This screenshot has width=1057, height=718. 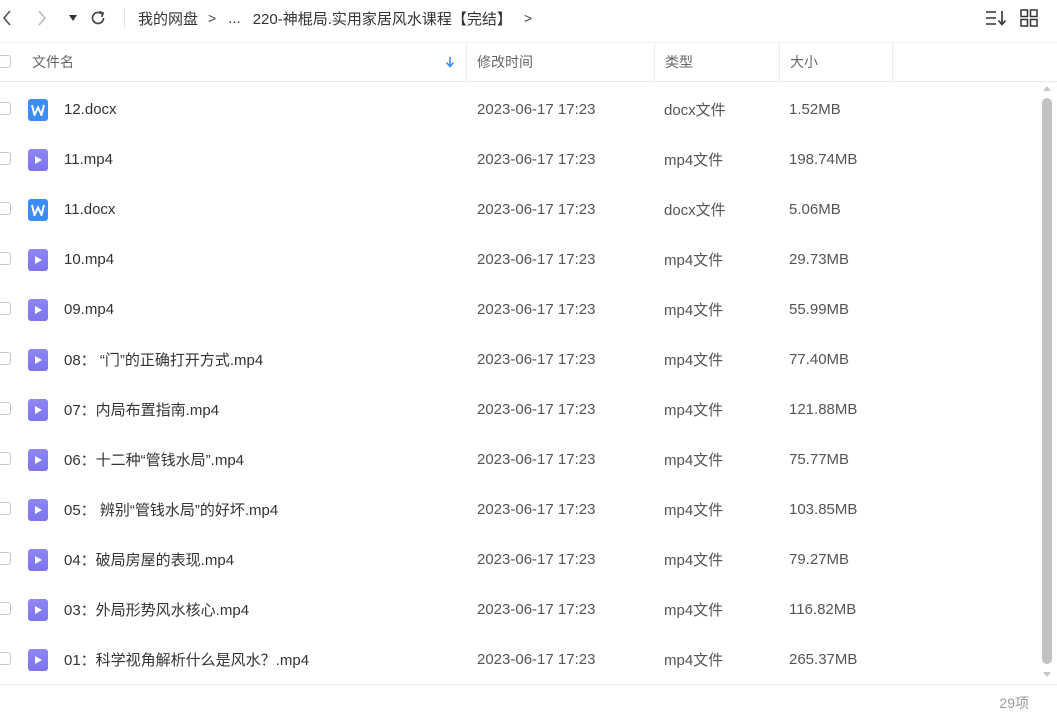 I want to click on column-size-label: 大小, so click(x=804, y=62).